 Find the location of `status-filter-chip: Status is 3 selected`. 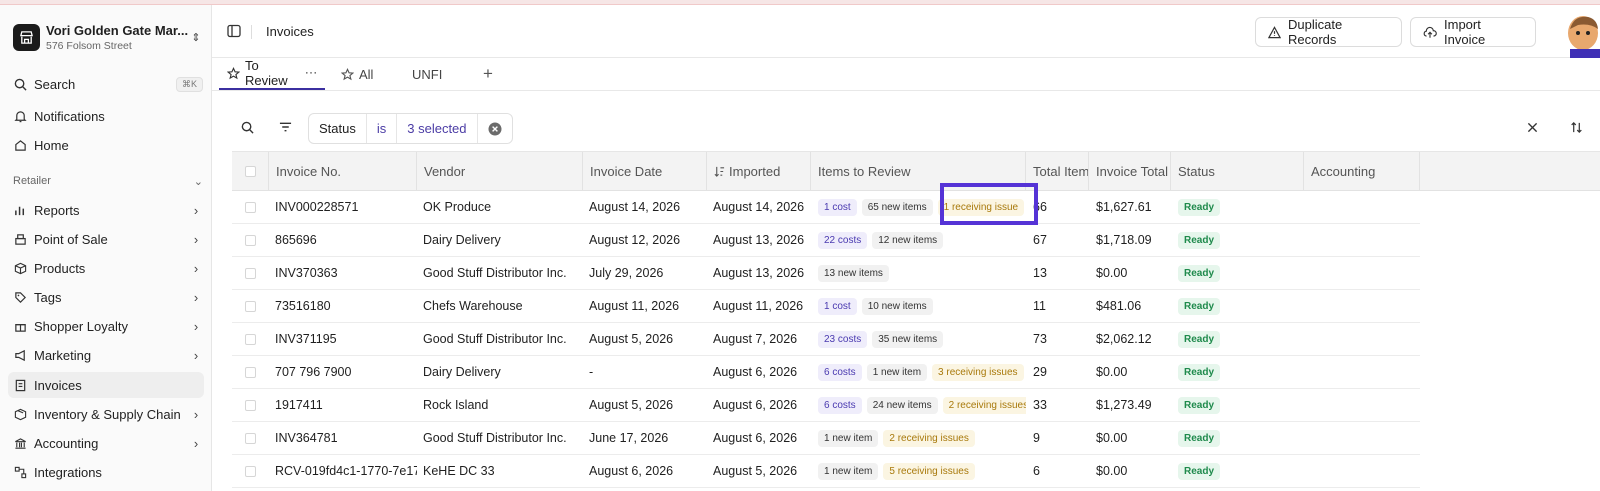

status-filter-chip: Status is 3 selected is located at coordinates (410, 128).